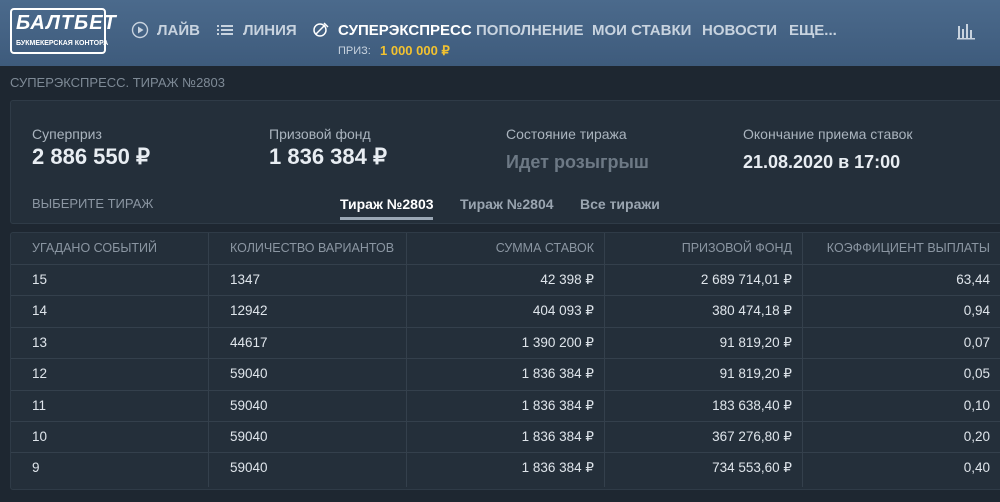 This screenshot has width=1000, height=502. What do you see at coordinates (563, 311) in the screenshot?
I see `bets-sum-cell: 404 093 ₽` at bounding box center [563, 311].